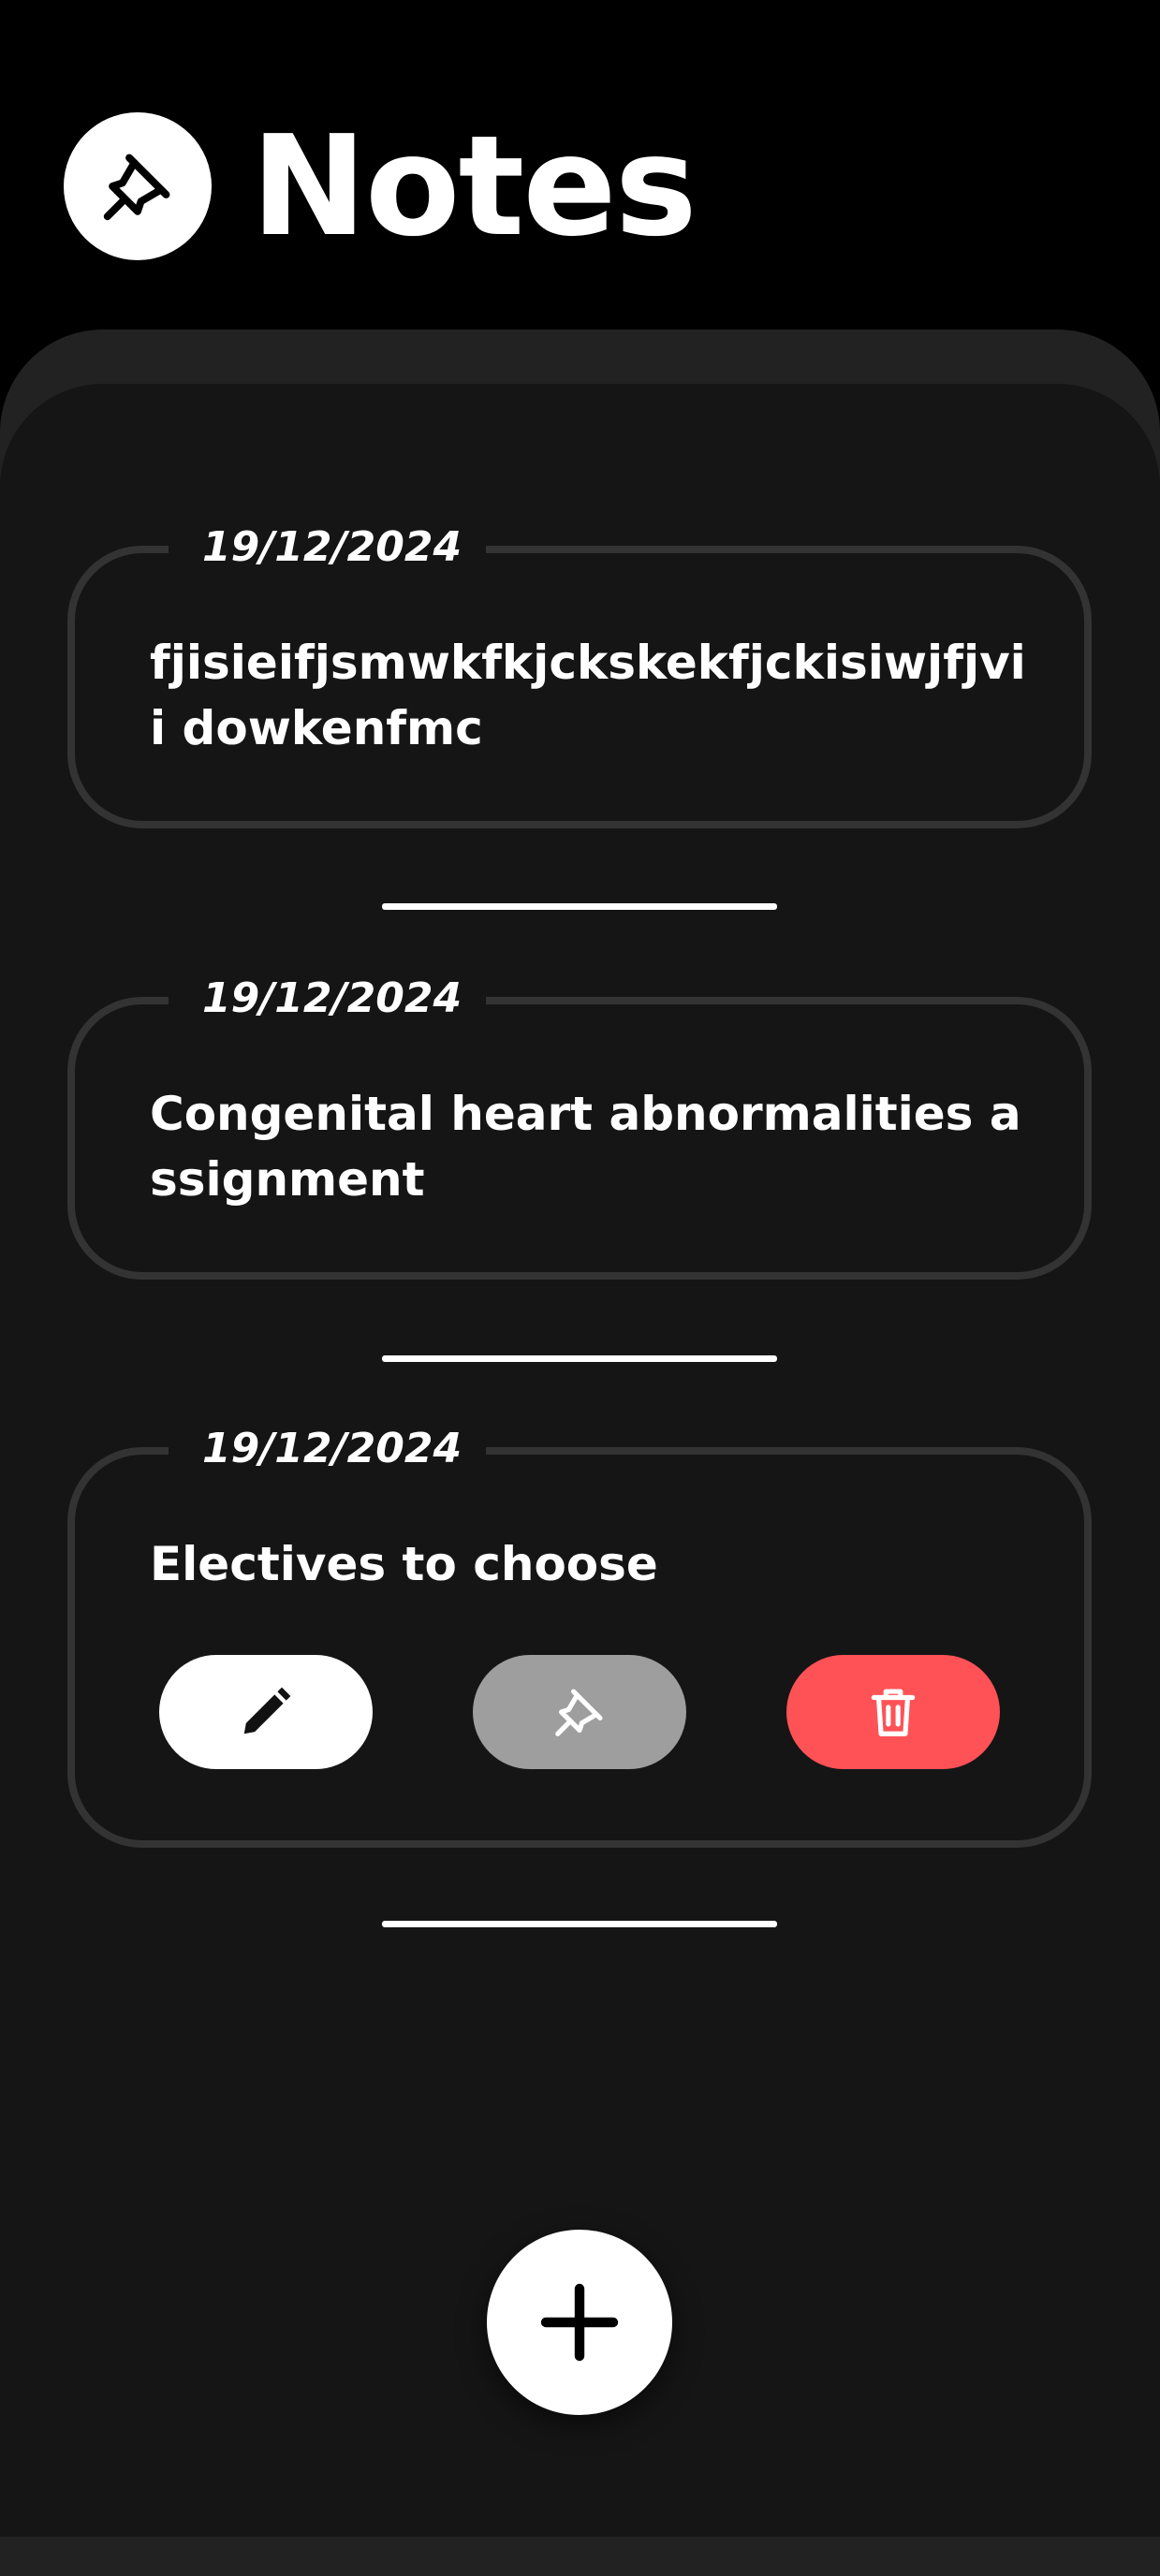 This screenshot has height=2576, width=1160. I want to click on note-card-expanded: 19/12/2024 Electives to choose, so click(579, 1631).